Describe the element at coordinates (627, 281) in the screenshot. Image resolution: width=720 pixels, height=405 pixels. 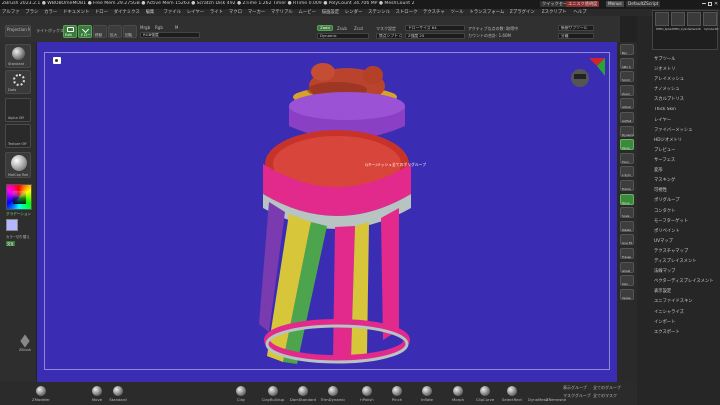
I see `view-button: Solo` at that location.